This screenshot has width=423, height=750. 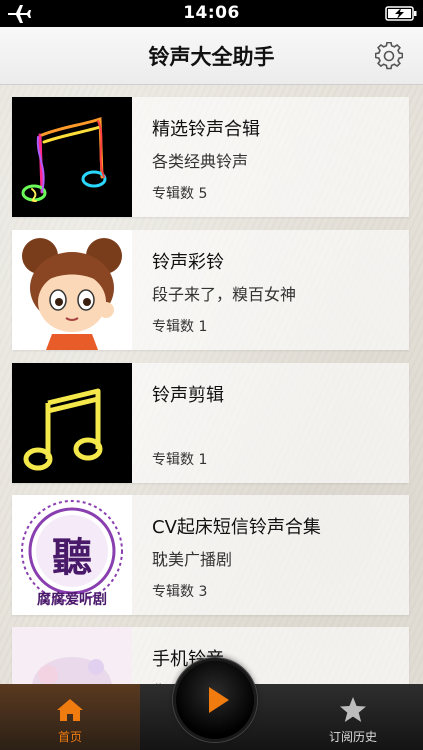 I want to click on album-cover-glyph: 聽, so click(x=72, y=557).